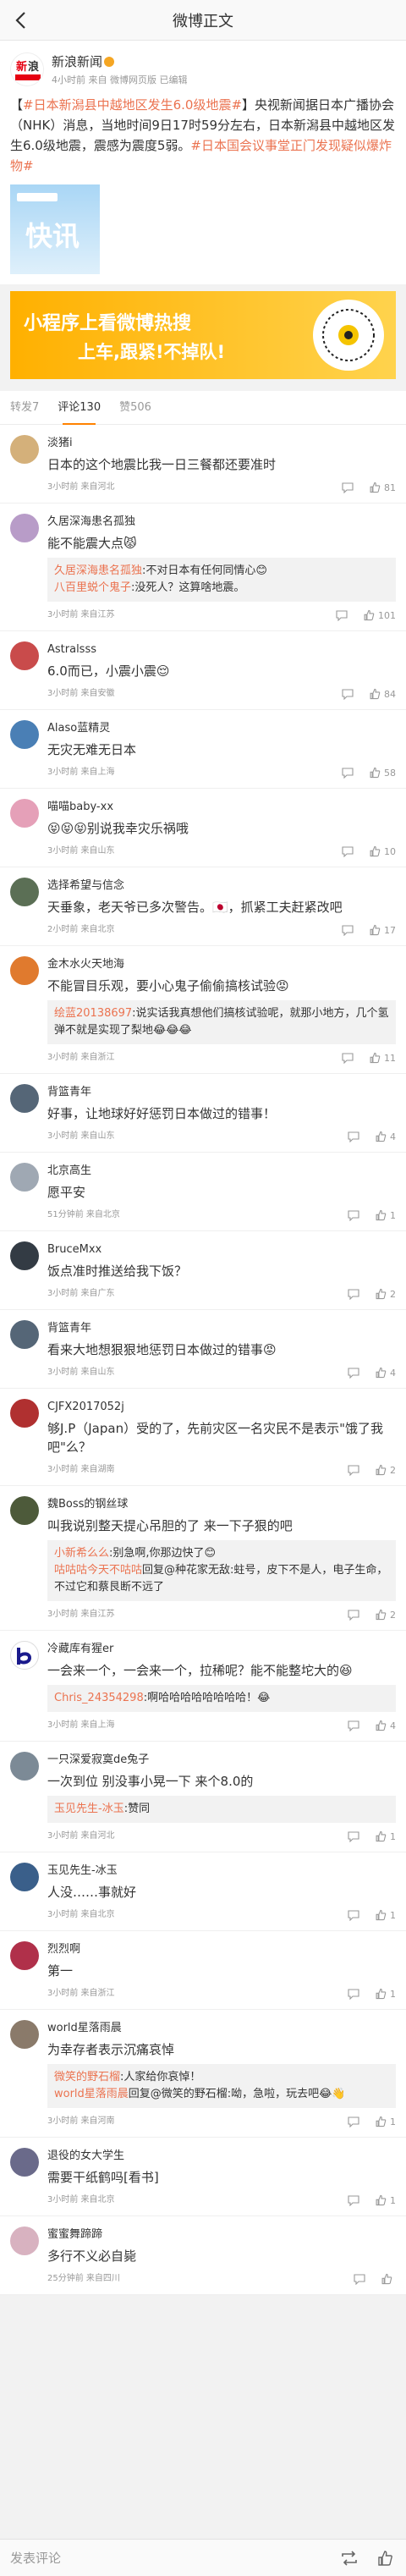  I want to click on topic-link: #日本新潟县中越地区发生6.0级地震#, so click(132, 105).